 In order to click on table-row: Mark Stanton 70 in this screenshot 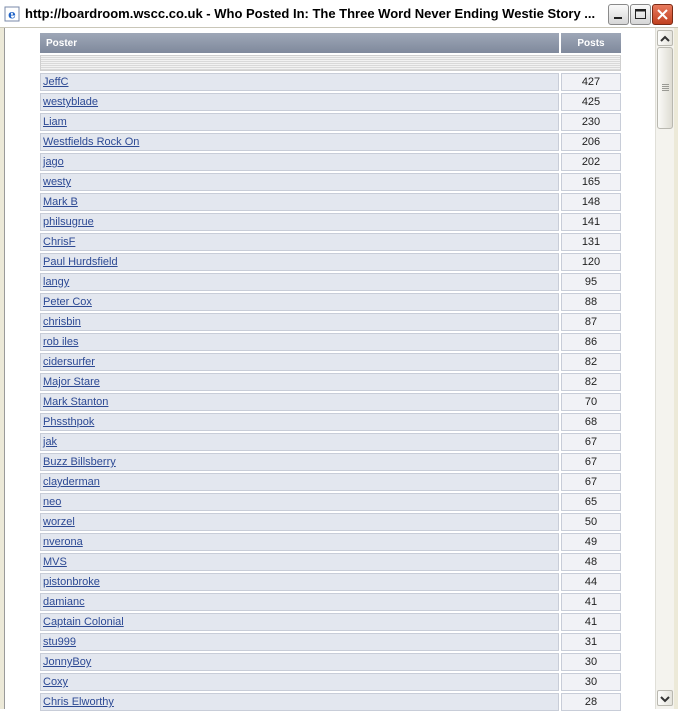, I will do `click(330, 402)`.